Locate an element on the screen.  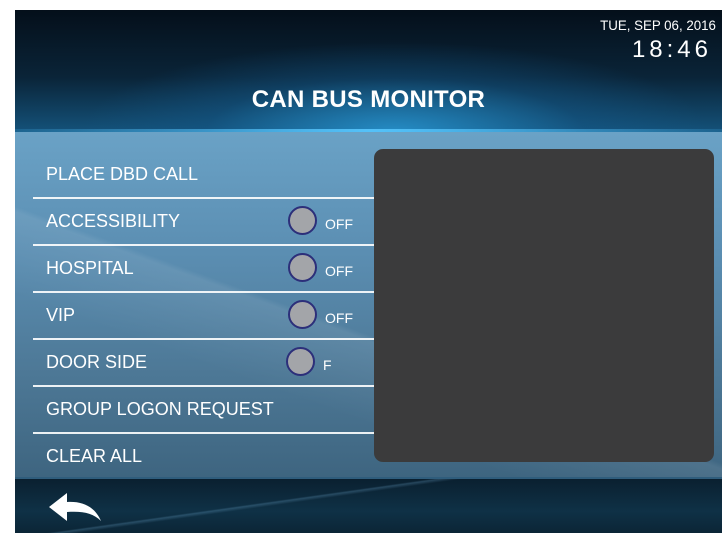
menu-item-label: HOSPITAL is located at coordinates (90, 268).